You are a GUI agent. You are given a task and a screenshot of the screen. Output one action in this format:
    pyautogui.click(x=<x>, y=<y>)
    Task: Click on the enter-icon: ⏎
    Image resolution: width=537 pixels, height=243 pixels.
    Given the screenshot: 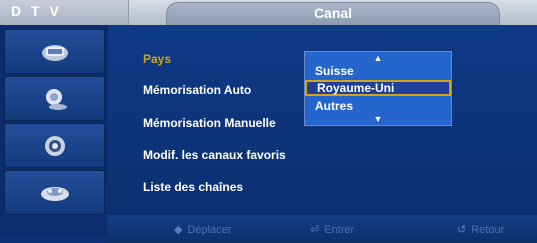 What is the action you would take?
    pyautogui.click(x=315, y=230)
    